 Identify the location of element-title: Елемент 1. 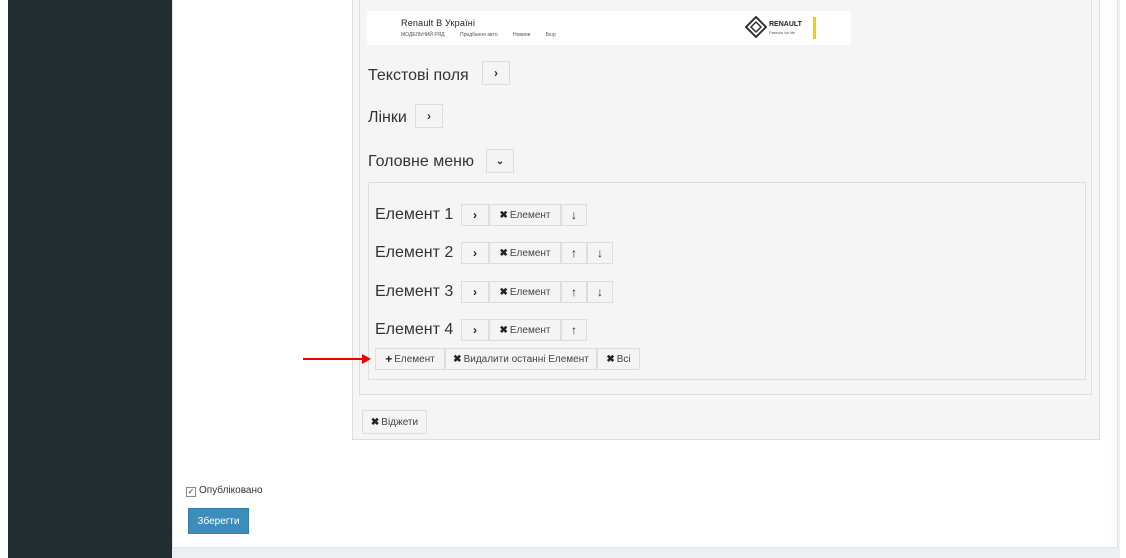
(414, 214).